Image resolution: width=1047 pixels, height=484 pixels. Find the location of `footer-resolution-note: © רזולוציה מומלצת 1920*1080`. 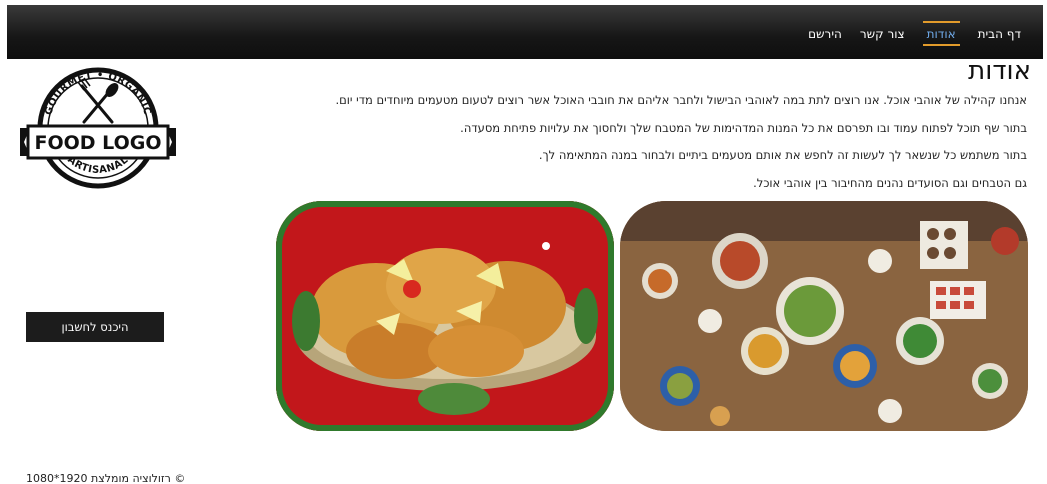

footer-resolution-note: © רזולוציה מומלצת 1920*1080 is located at coordinates (106, 478).